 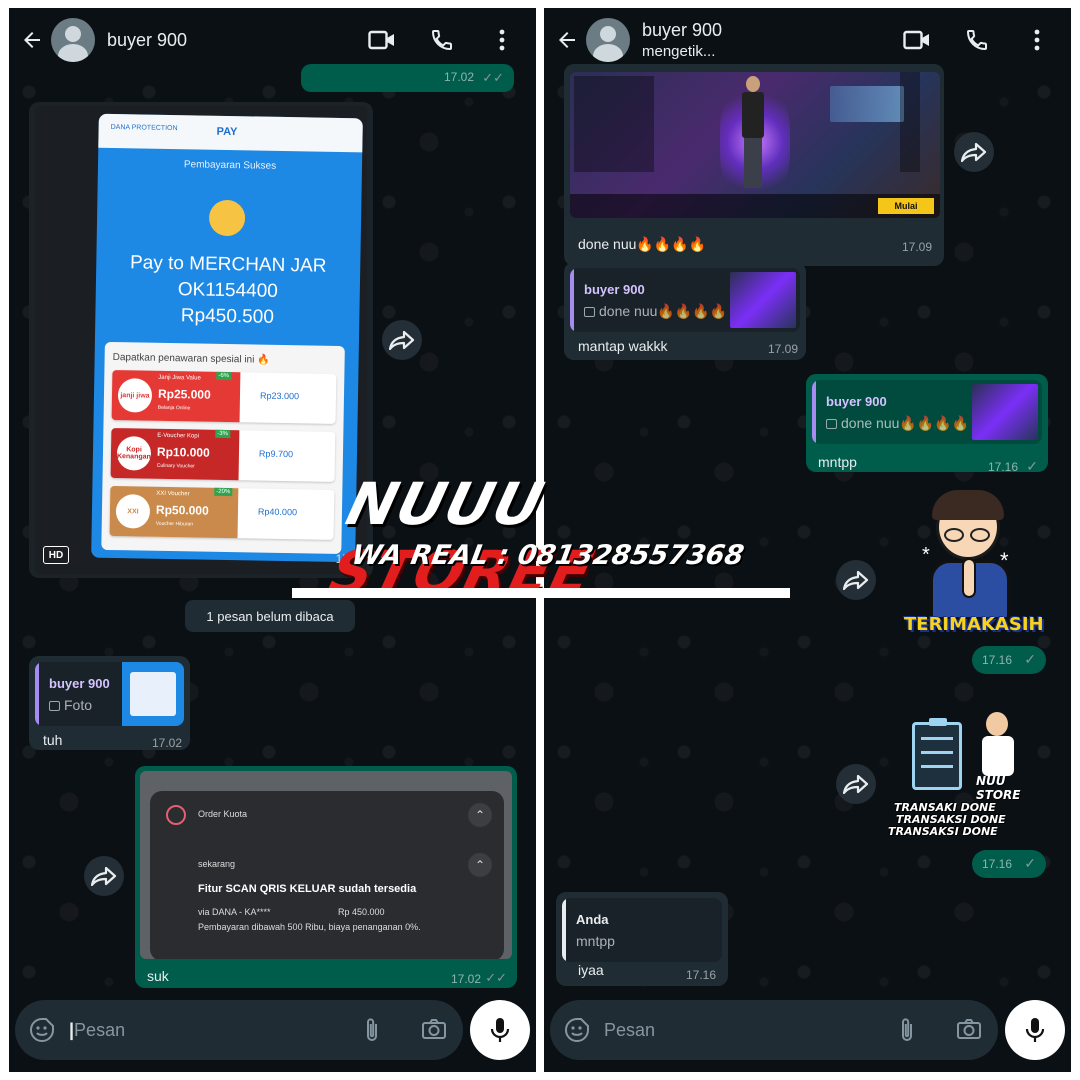 I want to click on message-text: mantap wakkk, so click(x=623, y=346).